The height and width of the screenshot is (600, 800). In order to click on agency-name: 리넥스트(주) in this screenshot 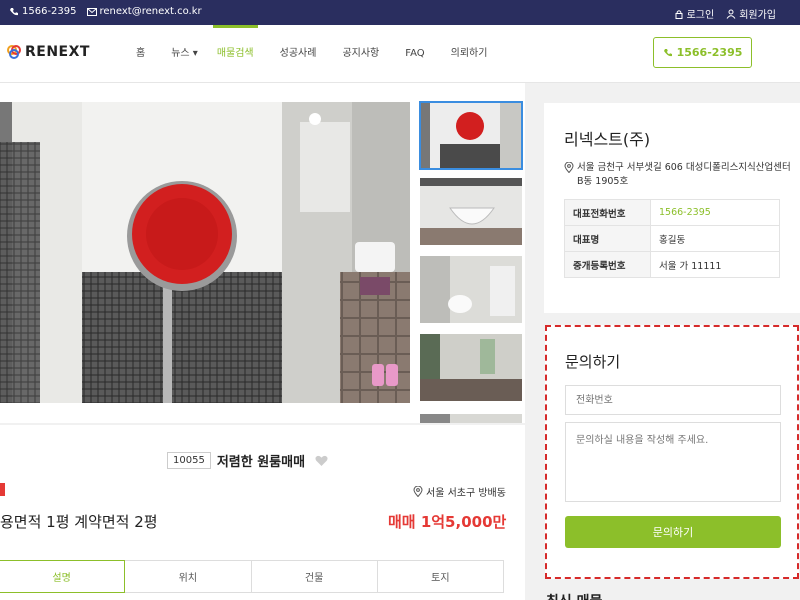, I will do `click(607, 139)`.